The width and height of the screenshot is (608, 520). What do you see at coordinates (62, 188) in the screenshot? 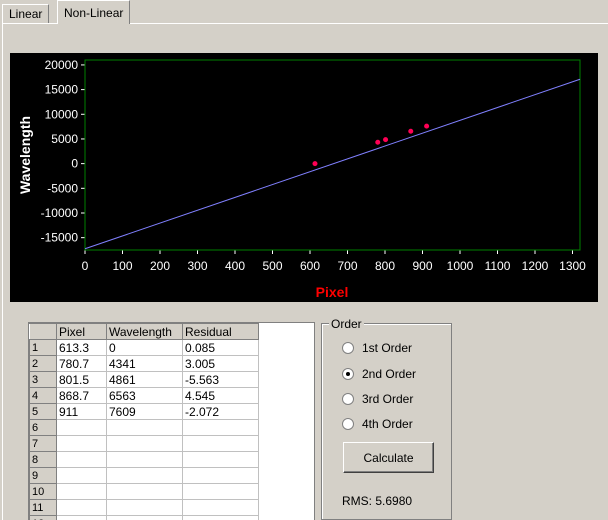
I see `y-tick-label: -5000` at bounding box center [62, 188].